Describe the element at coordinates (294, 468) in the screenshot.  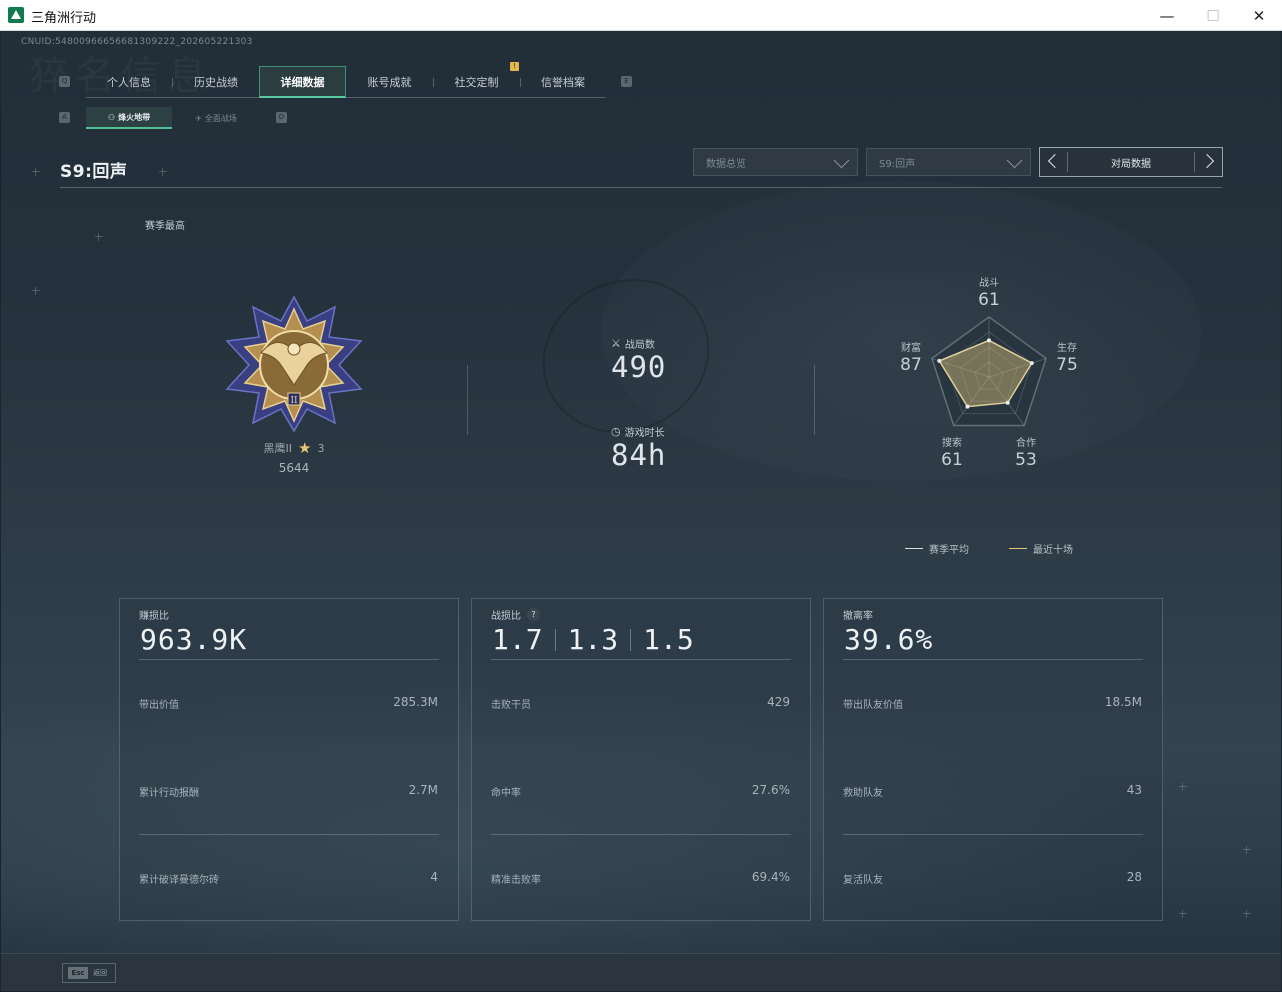
I see `rank-score: 5644` at that location.